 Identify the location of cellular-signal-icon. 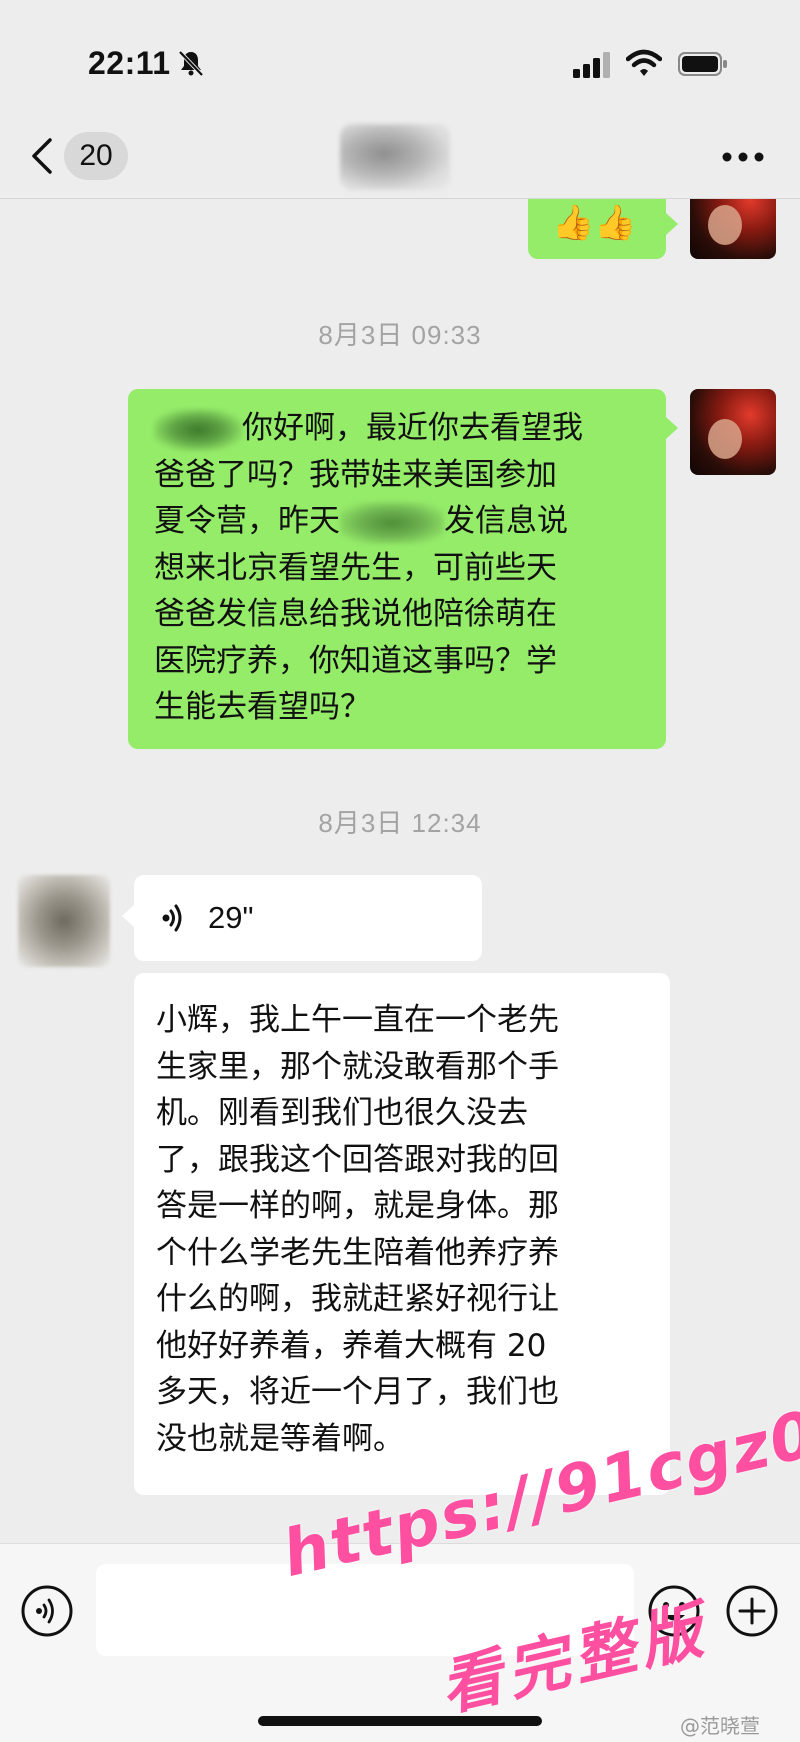
(591, 65).